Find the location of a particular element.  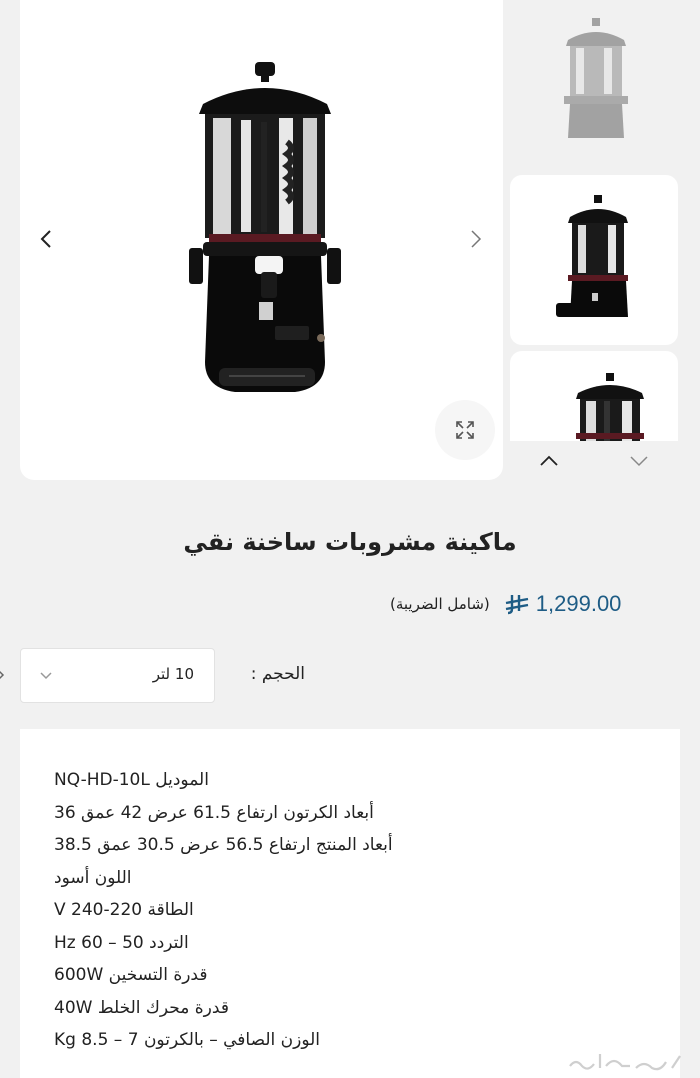

spec-item: الموديل NQ-HD-10L is located at coordinates (131, 780).